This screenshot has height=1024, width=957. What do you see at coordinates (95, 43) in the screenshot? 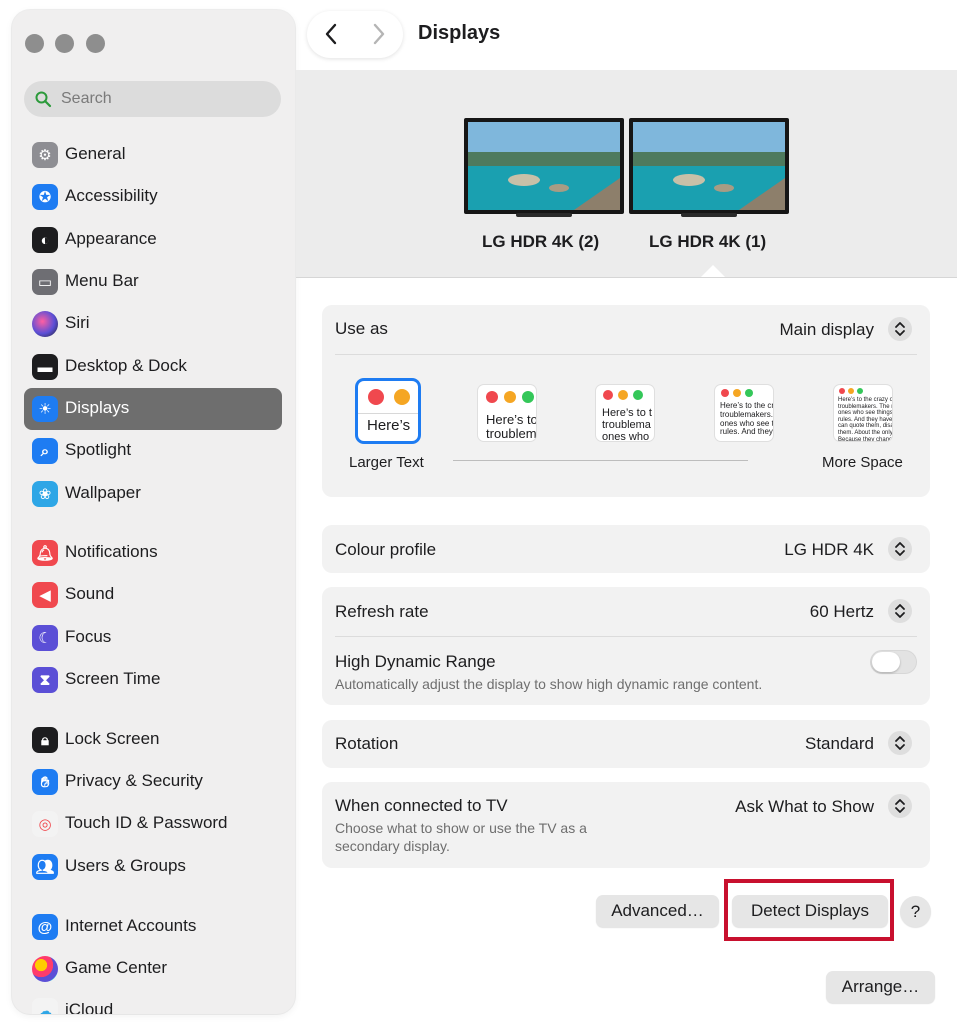
I see `zoom-window-button` at bounding box center [95, 43].